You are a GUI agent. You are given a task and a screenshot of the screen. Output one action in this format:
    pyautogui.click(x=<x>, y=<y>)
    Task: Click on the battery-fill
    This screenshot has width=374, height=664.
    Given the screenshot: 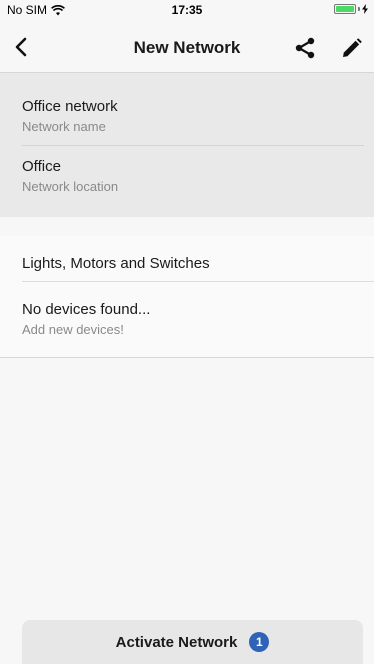 What is the action you would take?
    pyautogui.click(x=345, y=9)
    